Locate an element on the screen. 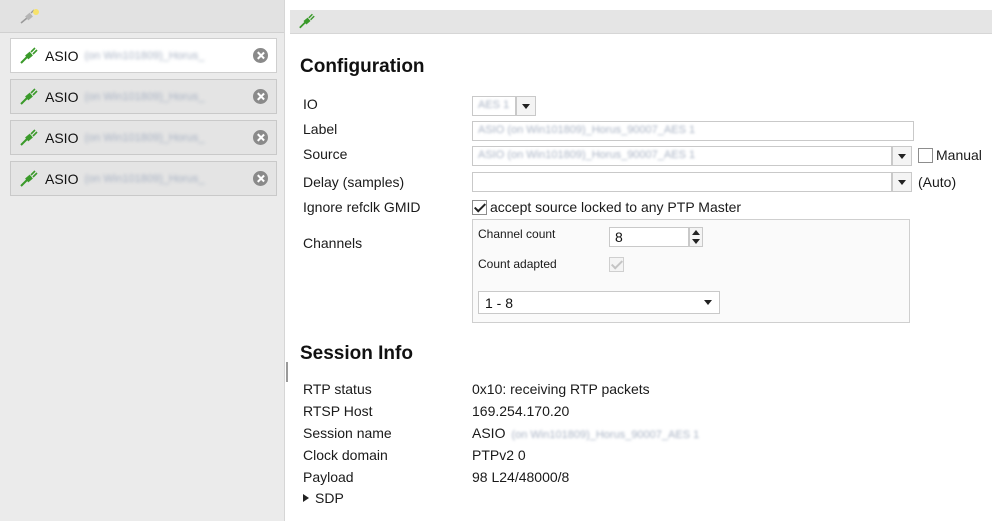 This screenshot has height=521, width=992. ignore-refclk-checkbox-label: accept source locked to any PTP Master is located at coordinates (616, 207).